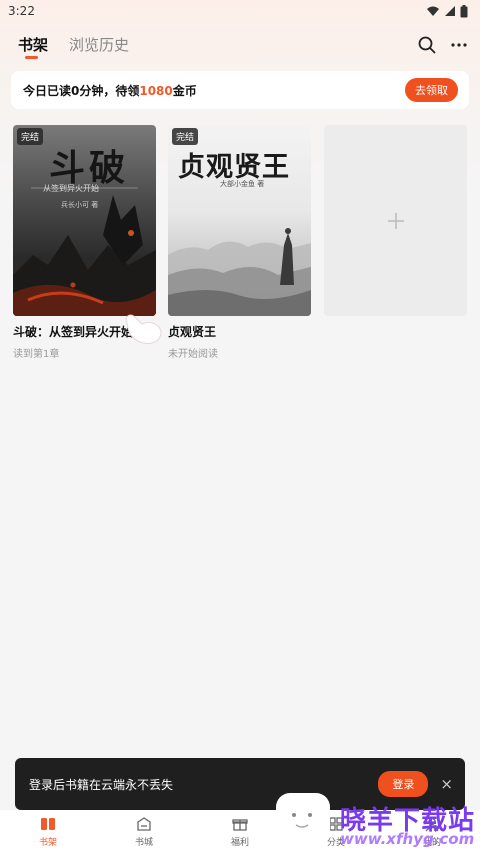  Describe the element at coordinates (239, 843) in the screenshot. I see `nav-label: 福利` at that location.